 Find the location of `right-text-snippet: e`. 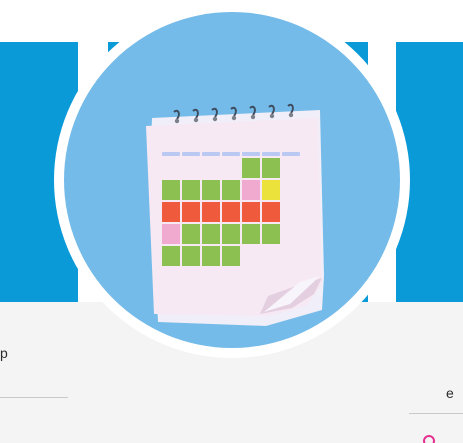

right-text-snippet: e is located at coordinates (450, 393).